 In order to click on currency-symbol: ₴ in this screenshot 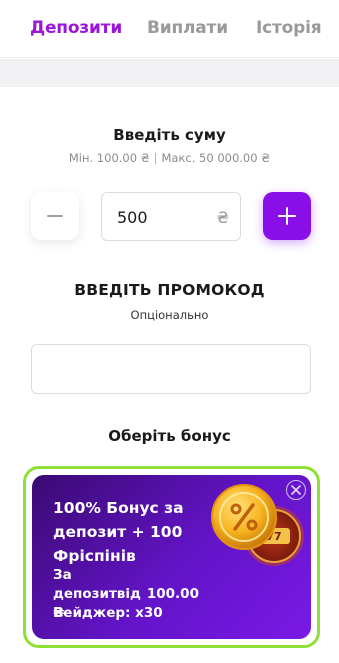, I will do `click(222, 217)`.